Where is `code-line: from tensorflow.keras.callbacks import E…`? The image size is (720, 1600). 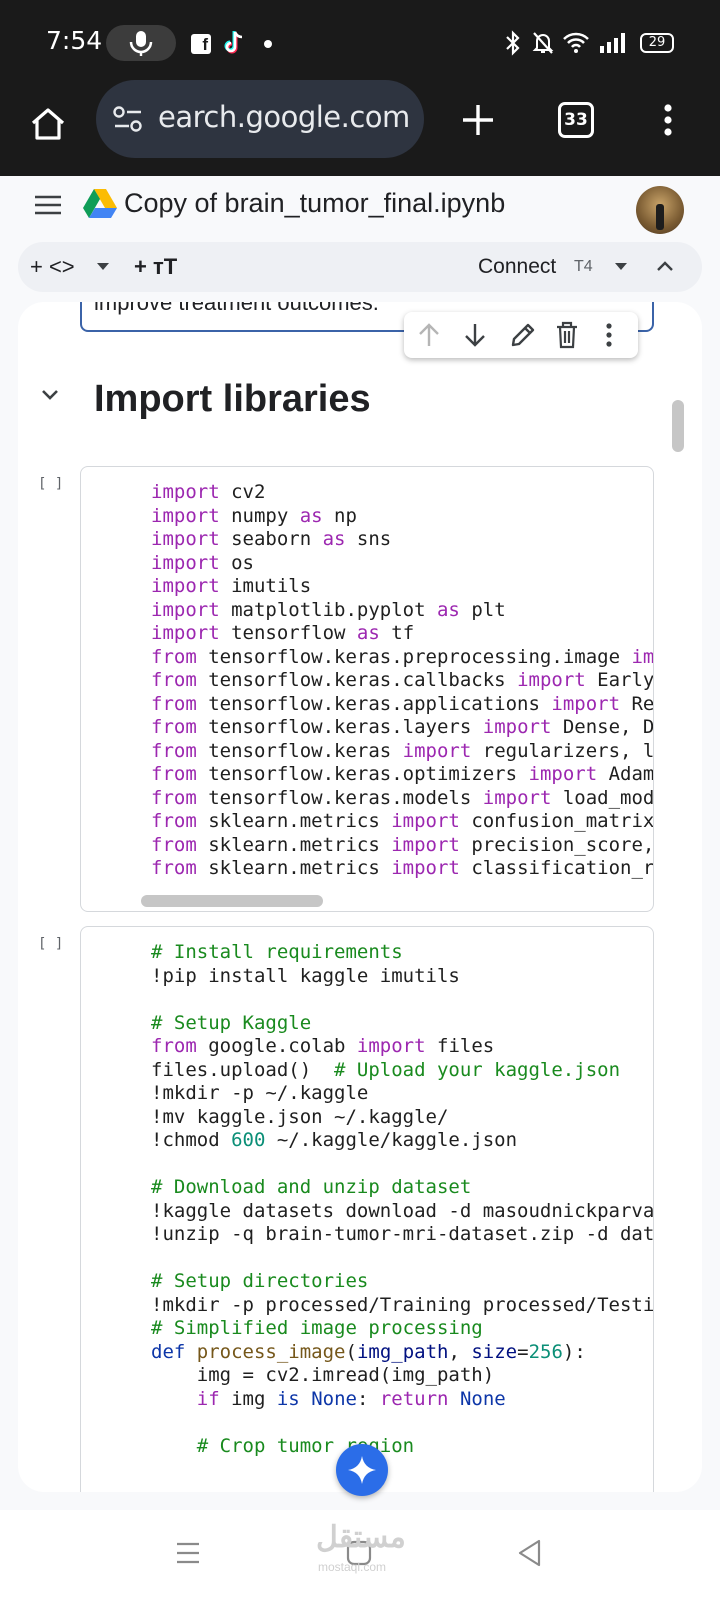
code-line: from tensorflow.keras.callbacks import E… is located at coordinates (402, 680).